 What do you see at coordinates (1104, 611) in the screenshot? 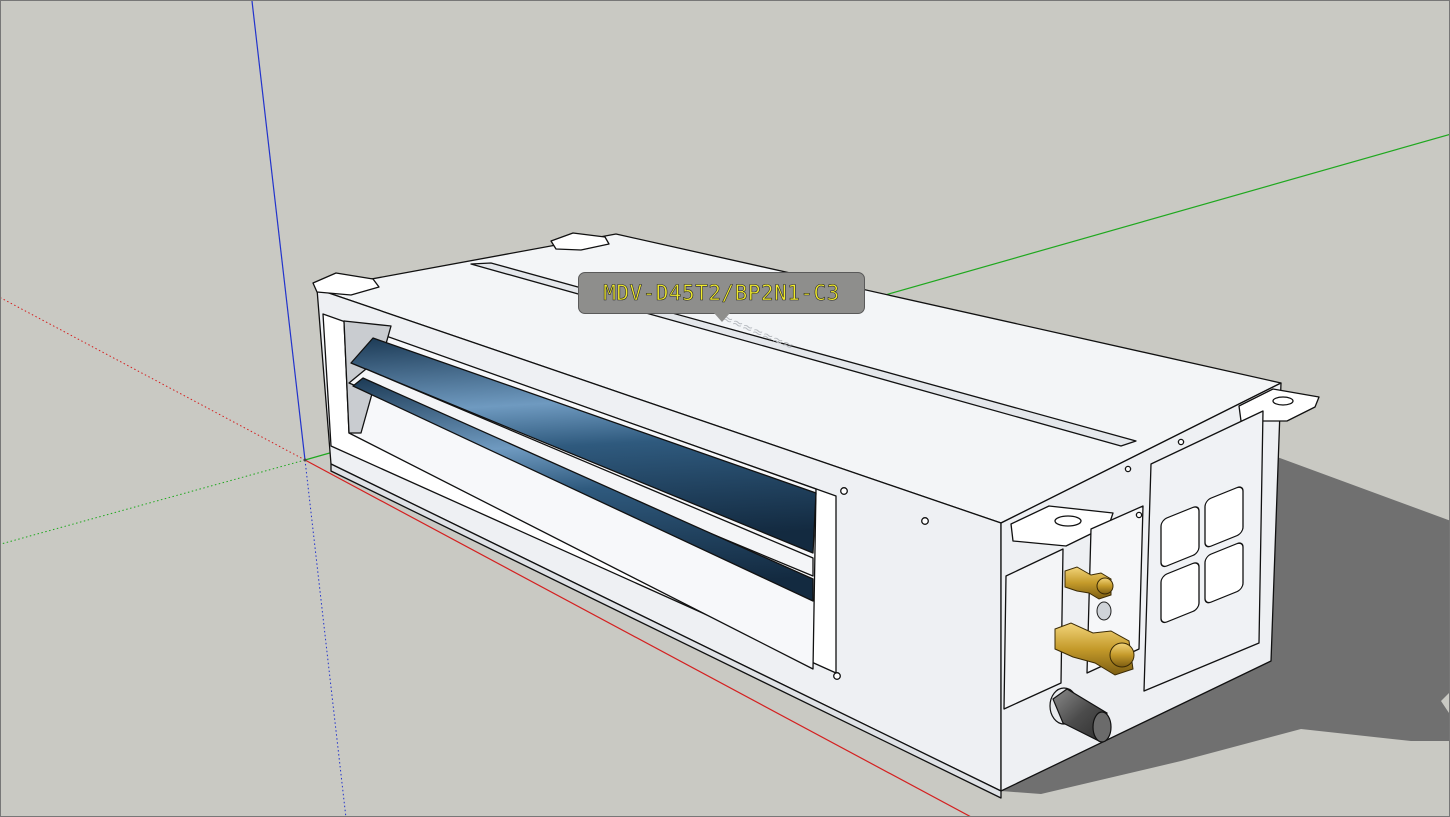
I see `sensor-port` at bounding box center [1104, 611].